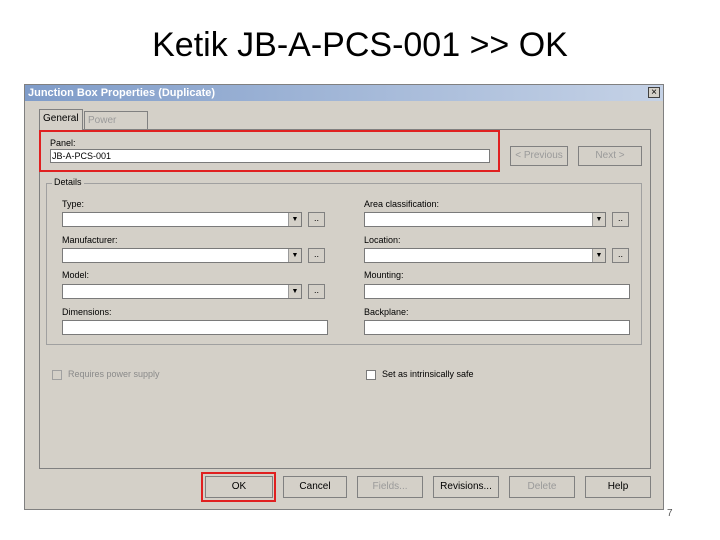 This screenshot has width=720, height=540. Describe the element at coordinates (620, 219) in the screenshot. I see `area-classification-browse-button: ..` at that location.